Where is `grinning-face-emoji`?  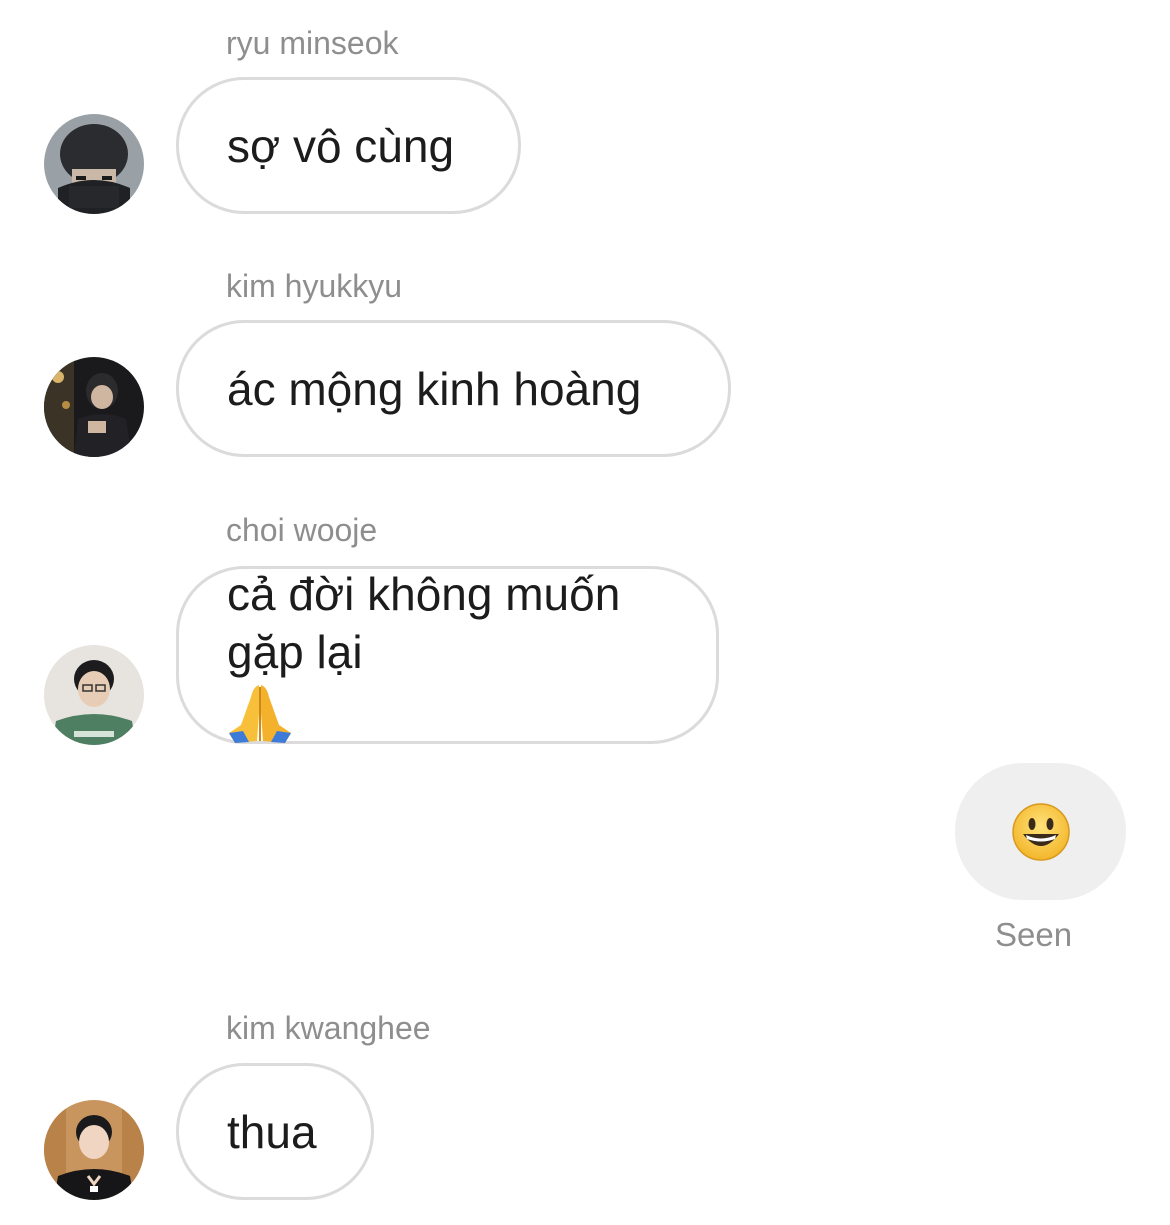
grinning-face-emoji is located at coordinates (1040, 831).